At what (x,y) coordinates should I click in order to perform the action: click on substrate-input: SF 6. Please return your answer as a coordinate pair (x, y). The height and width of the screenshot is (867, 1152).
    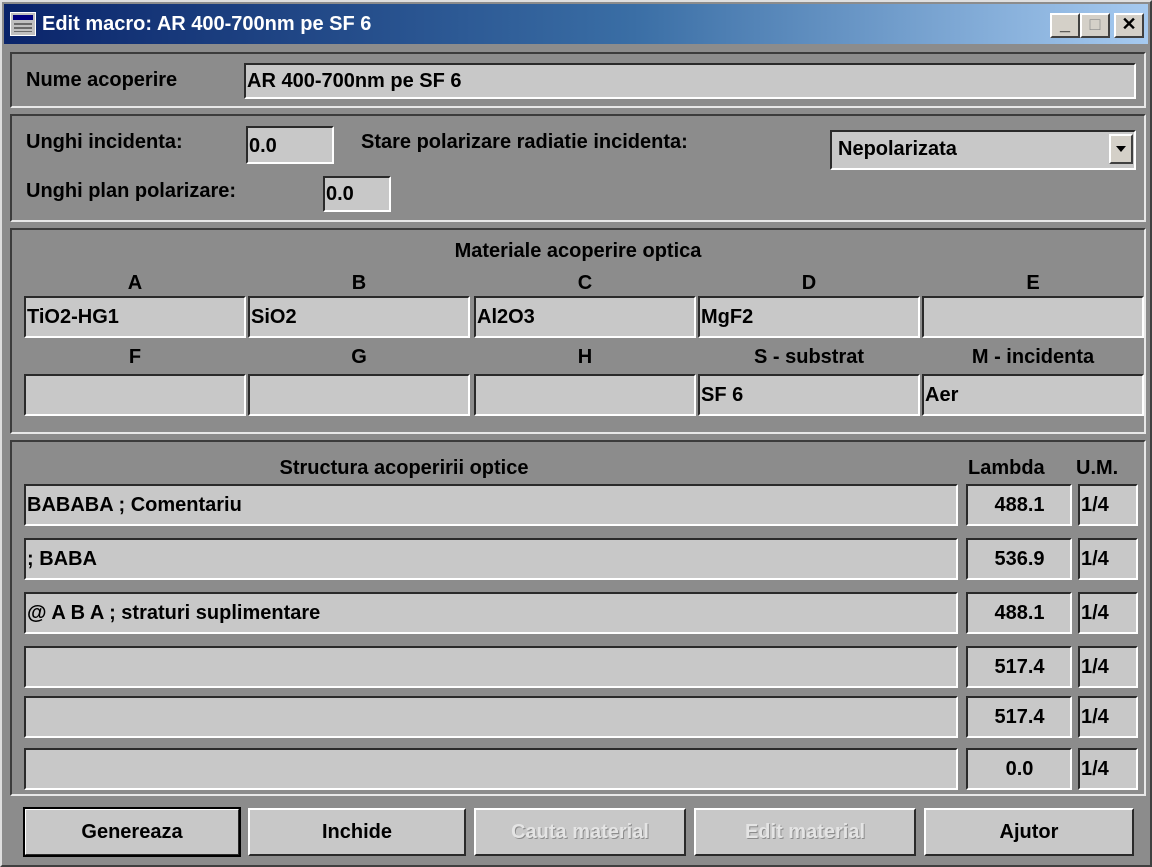
    Looking at the image, I should click on (809, 395).